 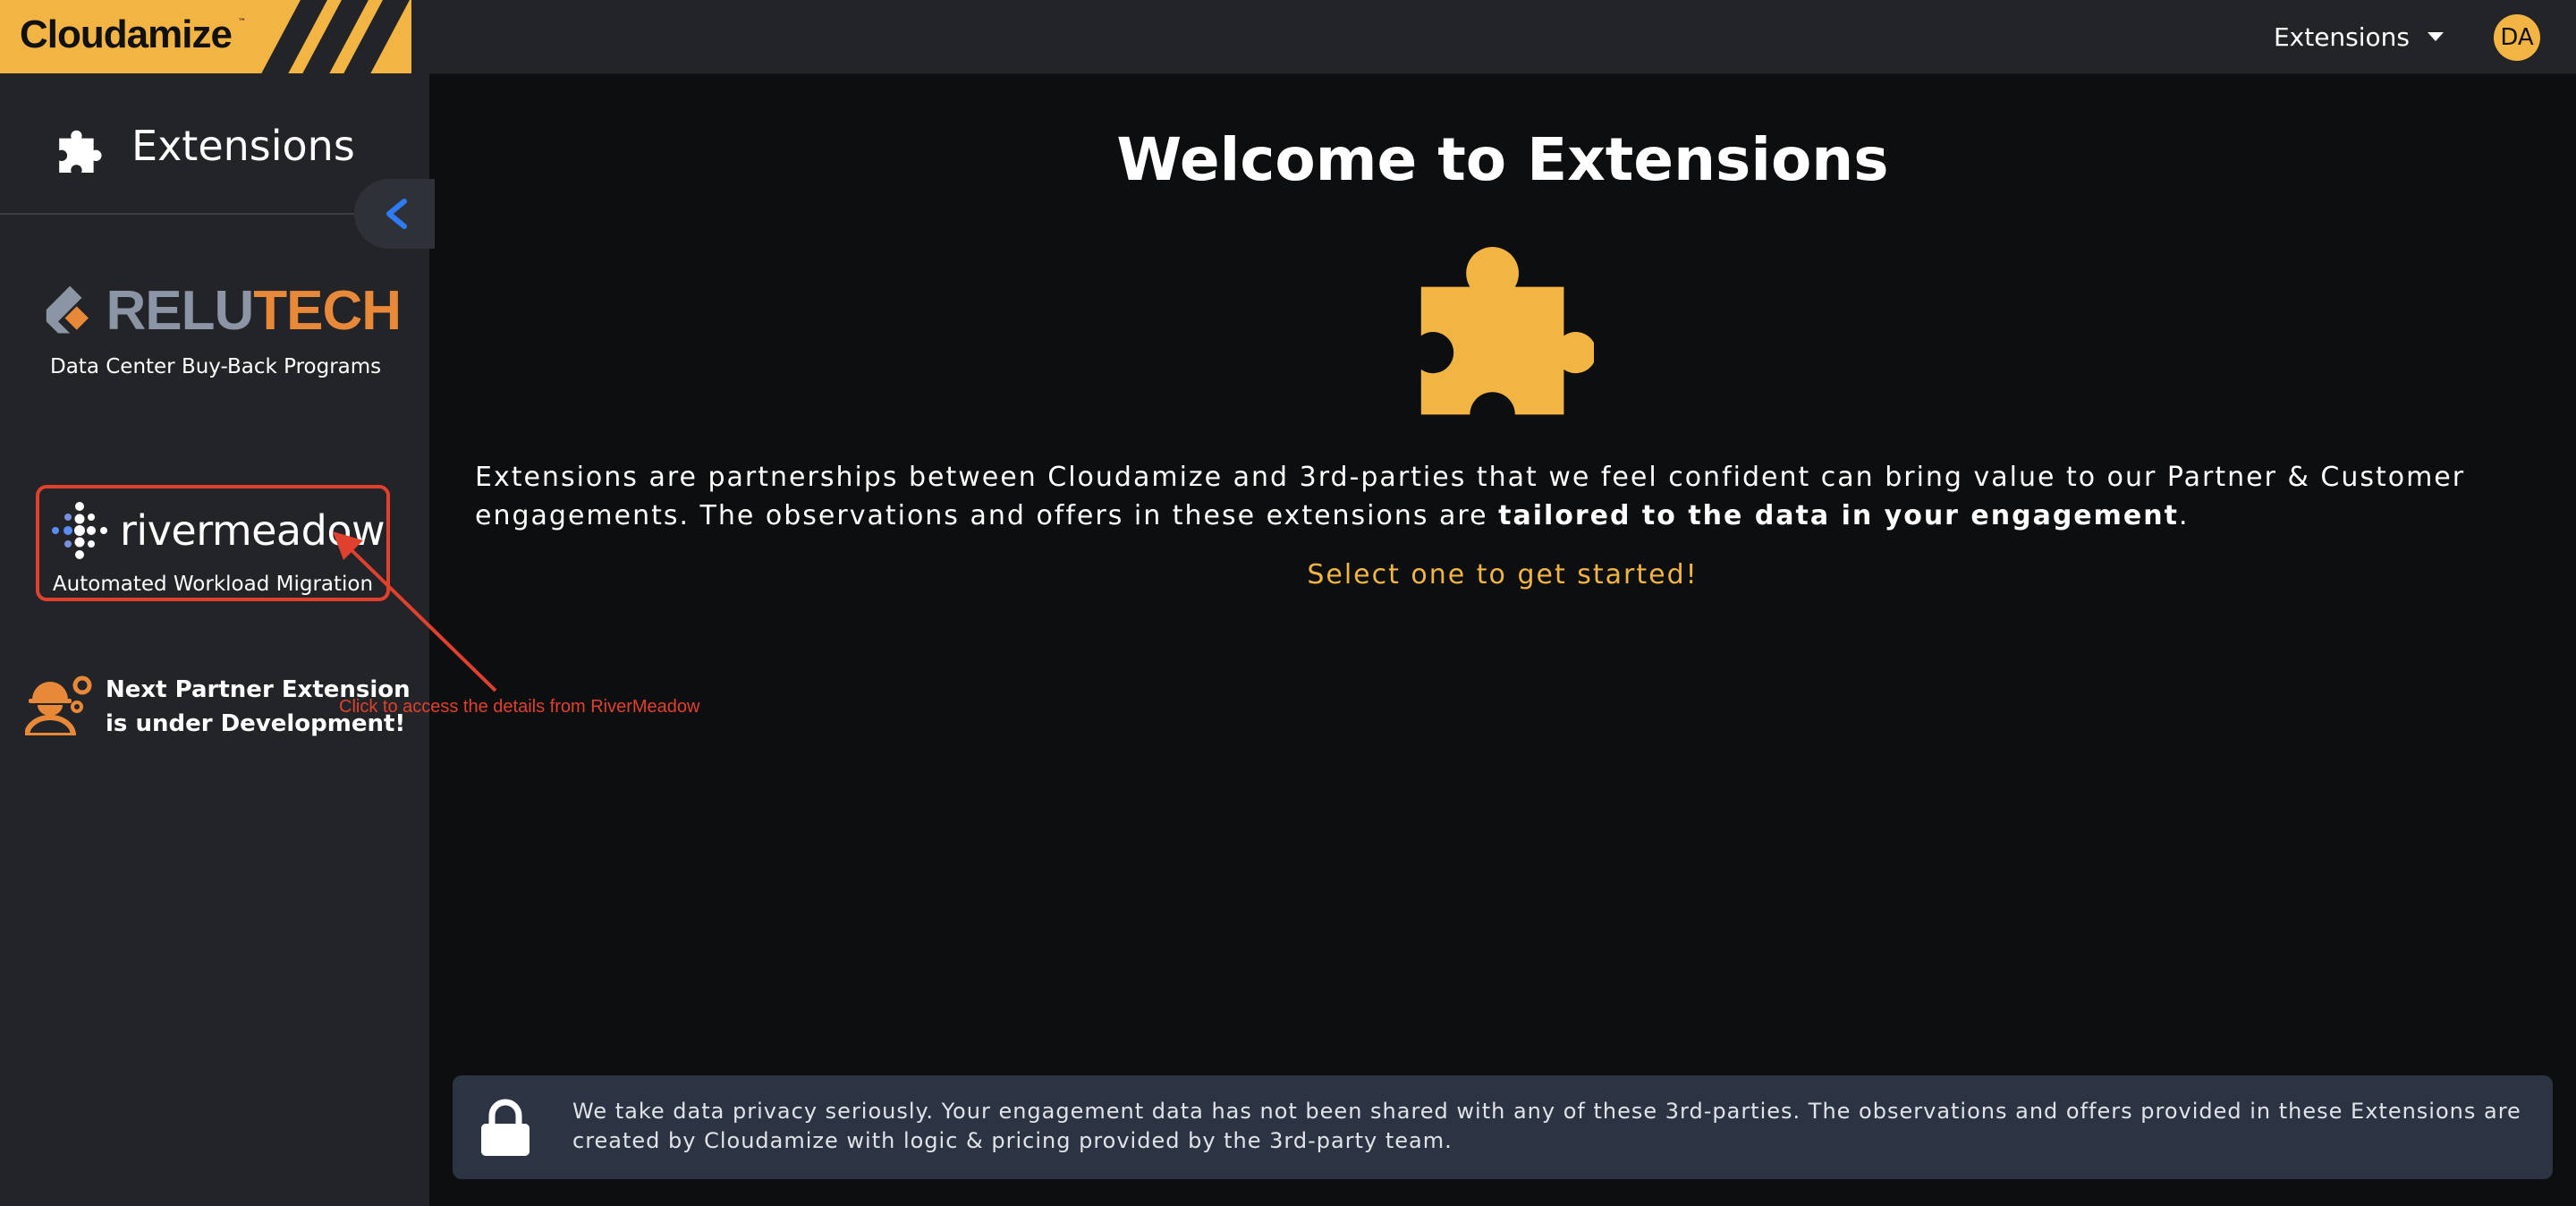 I want to click on brand-logo: Cloudamize ™, so click(x=205, y=36).